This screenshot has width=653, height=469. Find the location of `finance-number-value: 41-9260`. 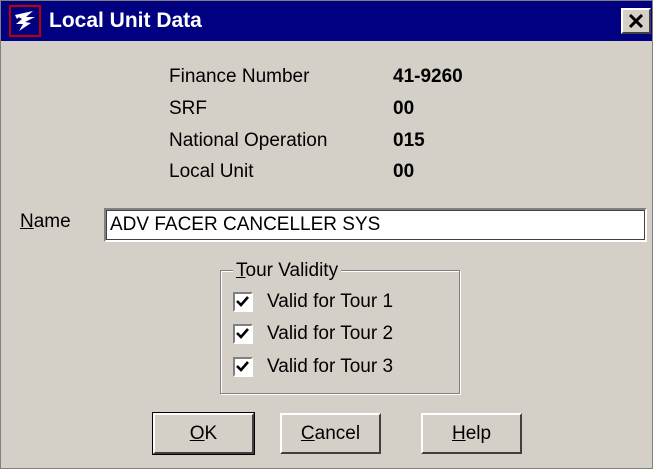

finance-number-value: 41-9260 is located at coordinates (428, 76).